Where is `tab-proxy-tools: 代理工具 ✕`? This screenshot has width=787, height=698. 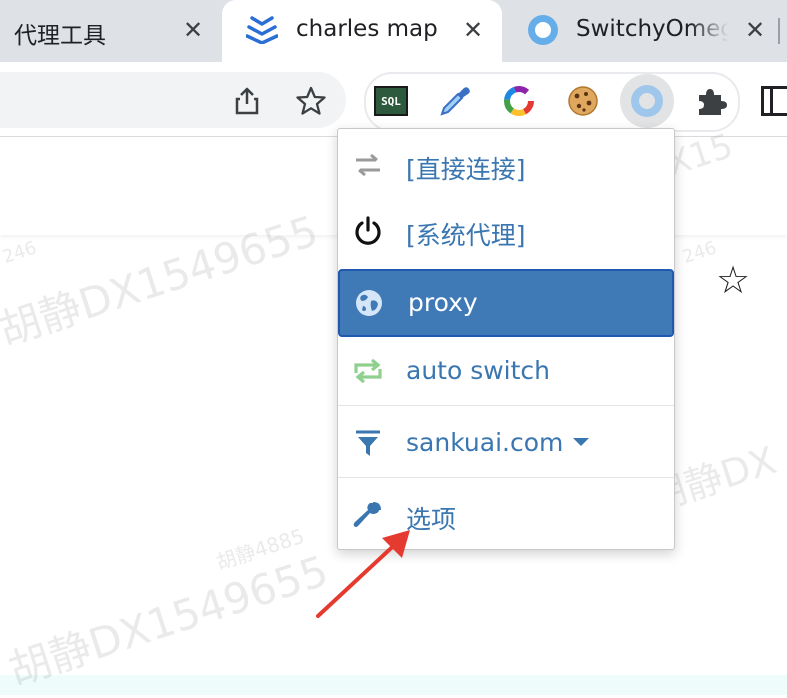 tab-proxy-tools: 代理工具 ✕ is located at coordinates (111, 31).